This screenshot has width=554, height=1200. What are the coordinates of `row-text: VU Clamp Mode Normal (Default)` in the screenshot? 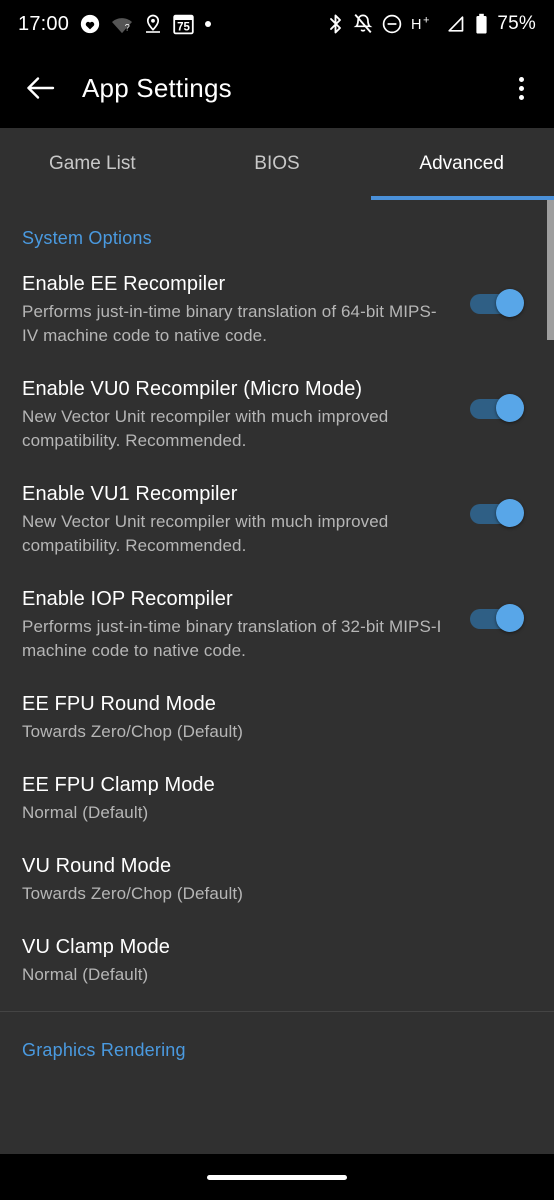 It's located at (277, 960).